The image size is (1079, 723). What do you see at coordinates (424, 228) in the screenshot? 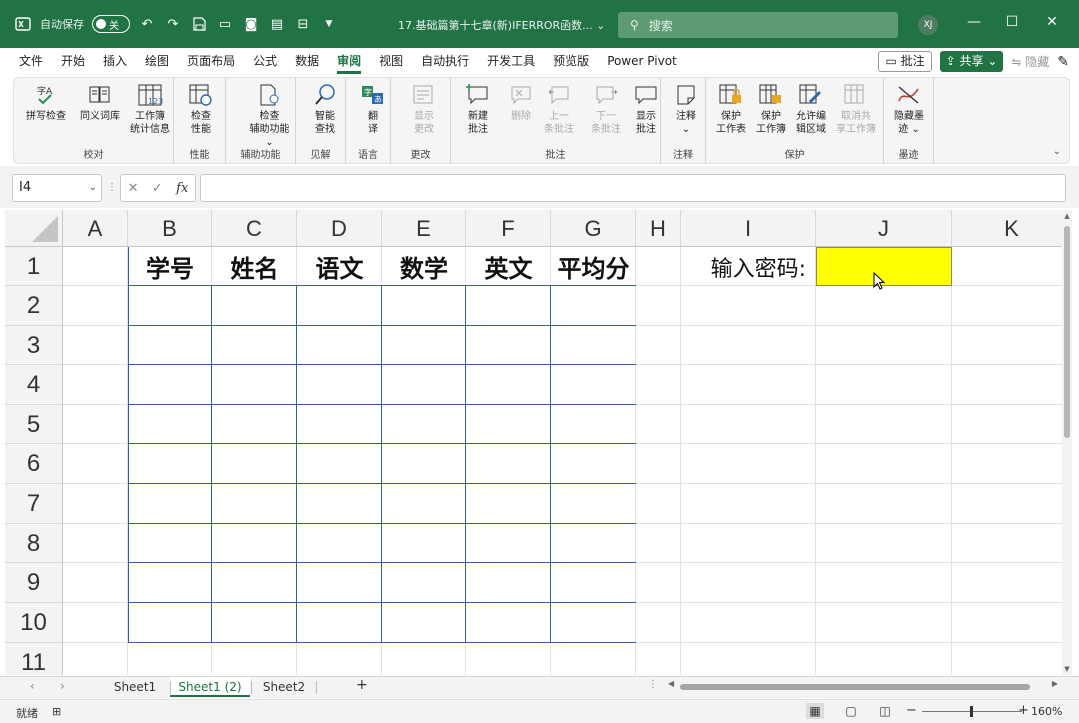
I see `column-header-E: E` at bounding box center [424, 228].